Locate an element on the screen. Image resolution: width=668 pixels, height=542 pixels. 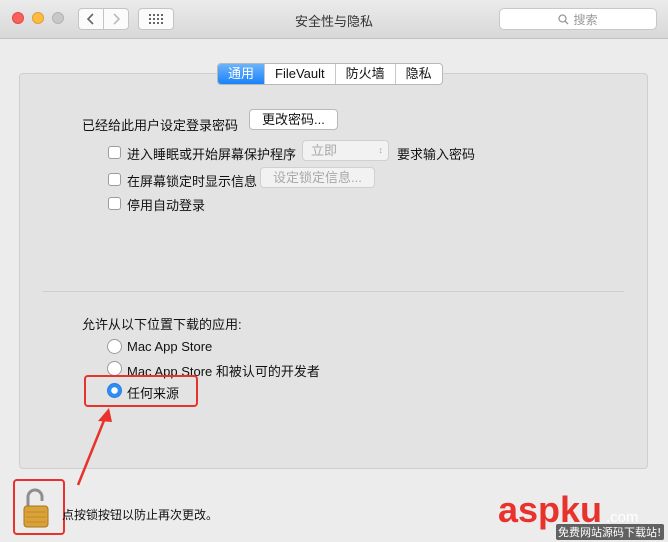
require-password-delay-select: 立即 ↕ is located at coordinates (345, 150).